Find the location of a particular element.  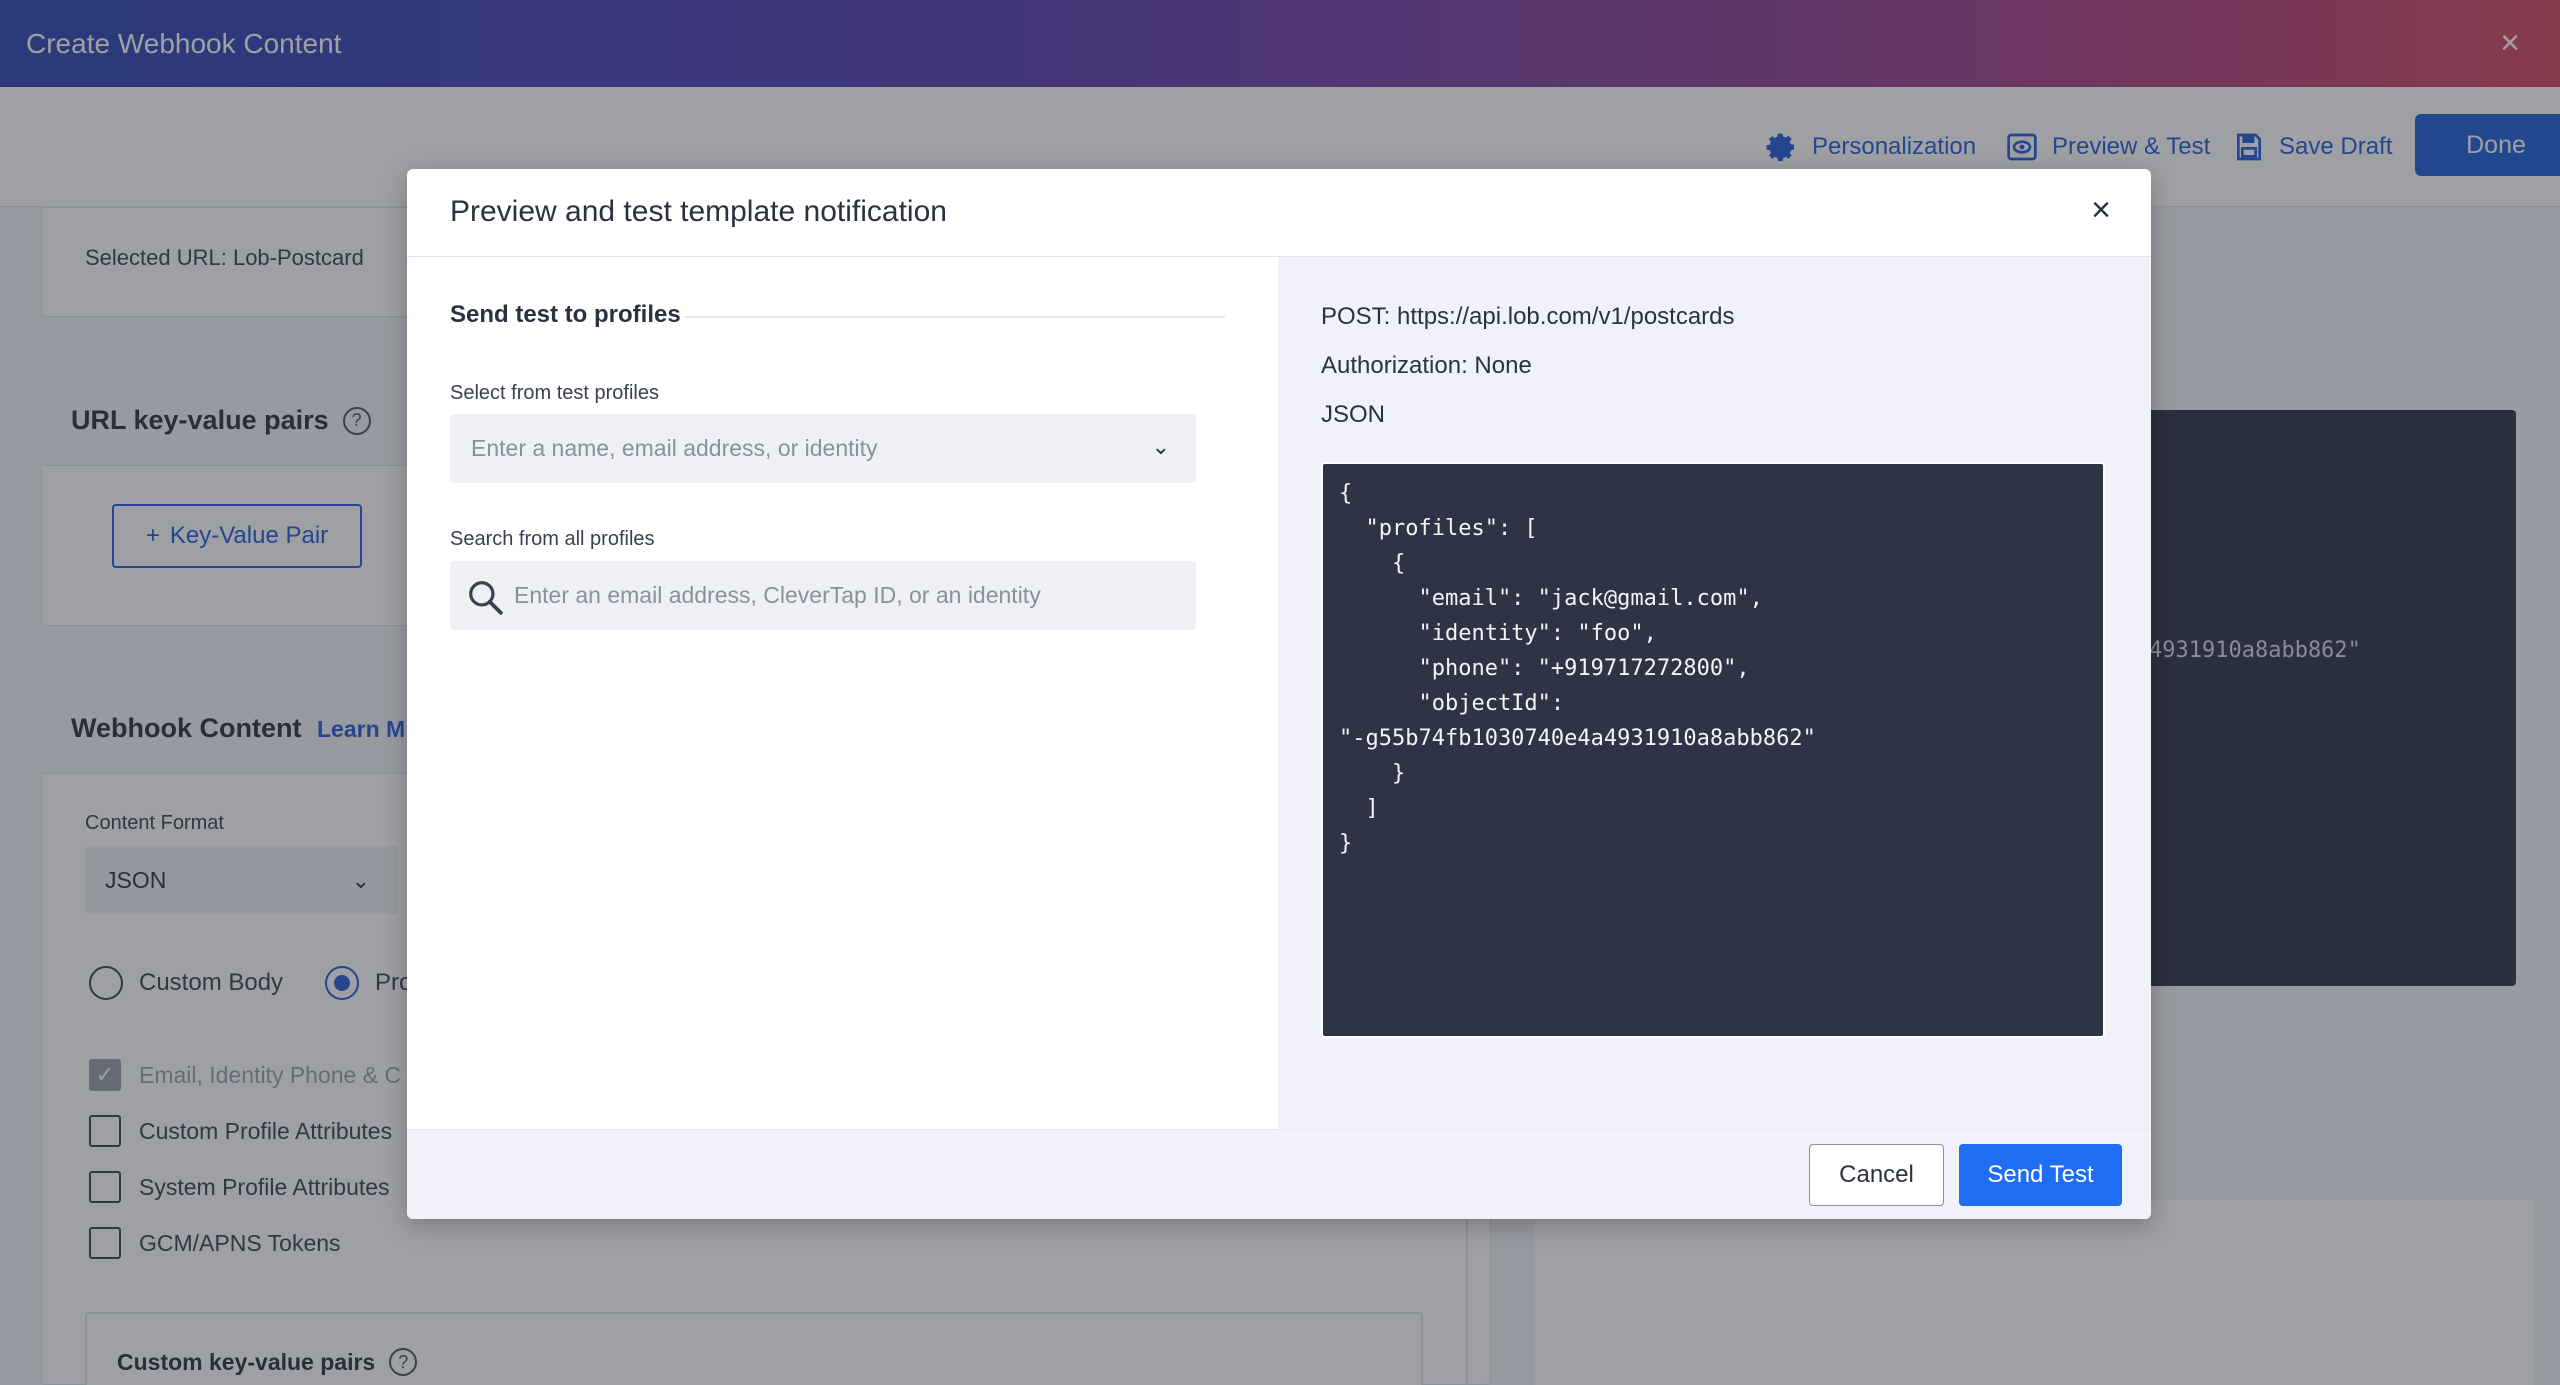

modal-title: Preview and test template notification is located at coordinates (698, 211).